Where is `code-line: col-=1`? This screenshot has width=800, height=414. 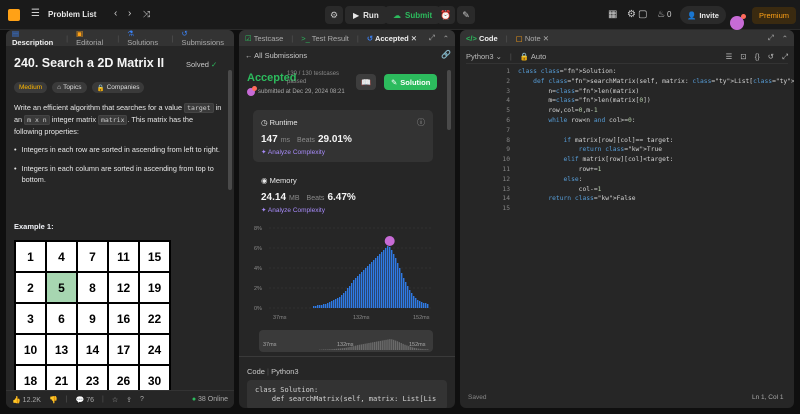
code-line: col-=1 is located at coordinates (653, 190).